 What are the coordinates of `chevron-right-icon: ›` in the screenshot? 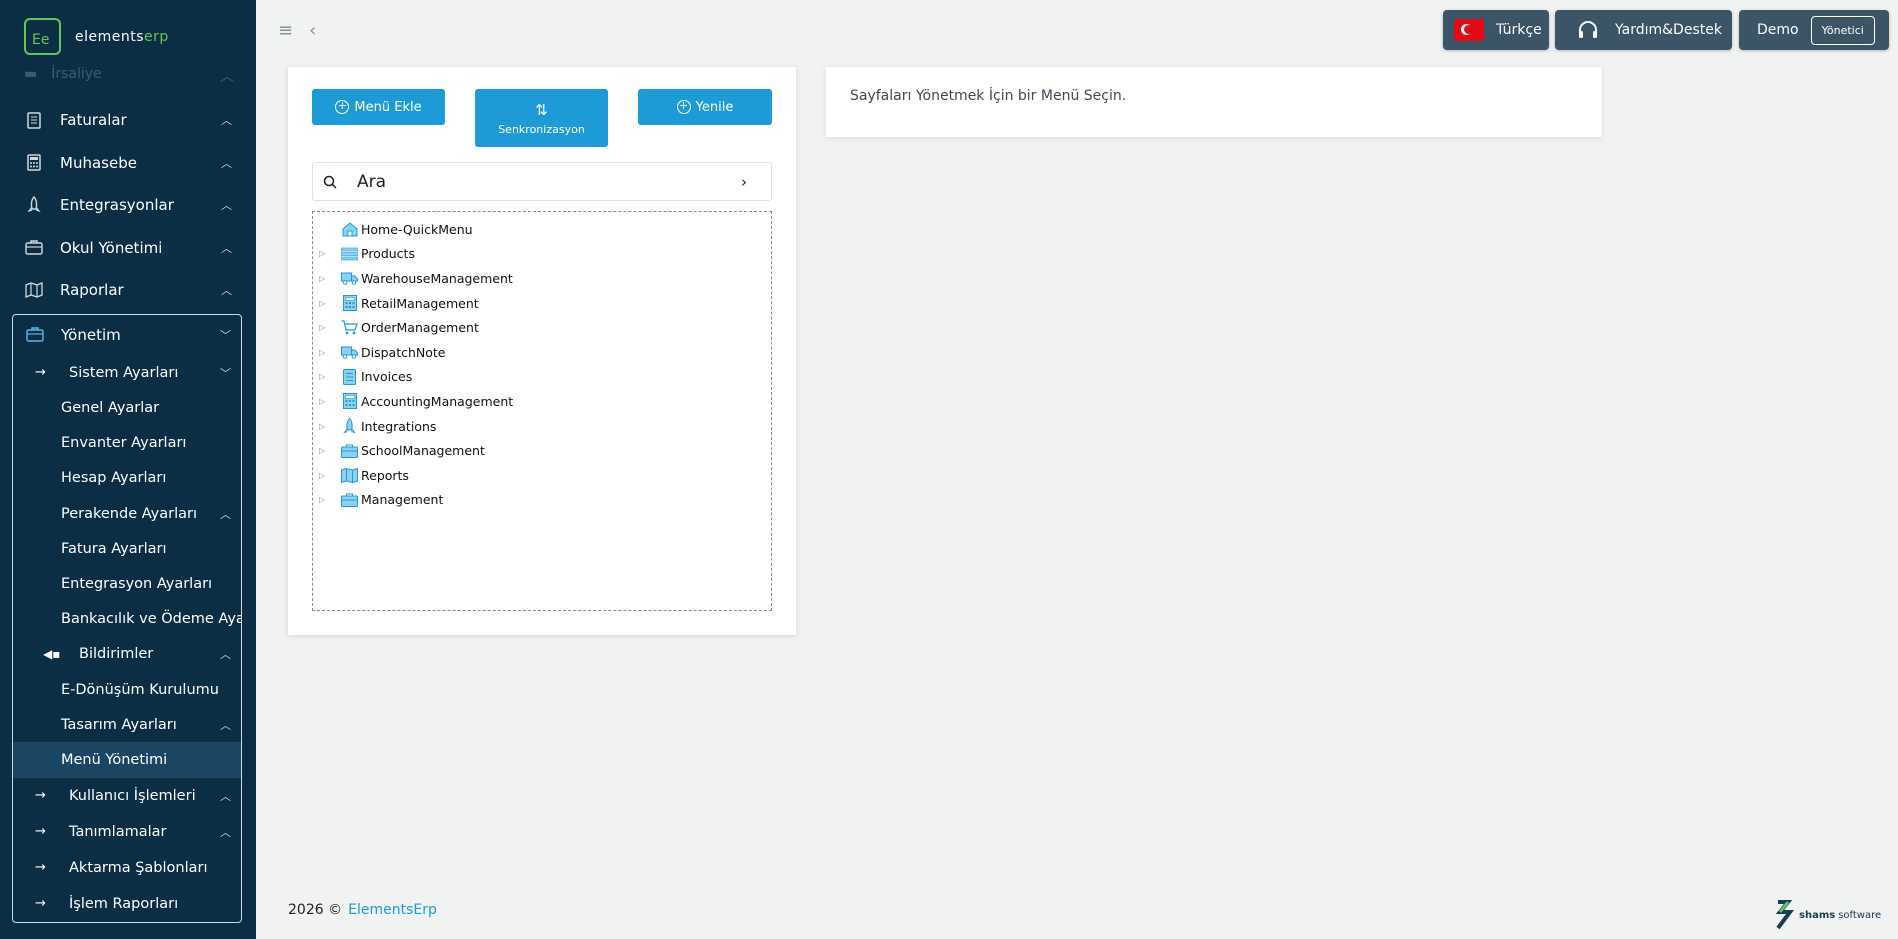 It's located at (744, 182).